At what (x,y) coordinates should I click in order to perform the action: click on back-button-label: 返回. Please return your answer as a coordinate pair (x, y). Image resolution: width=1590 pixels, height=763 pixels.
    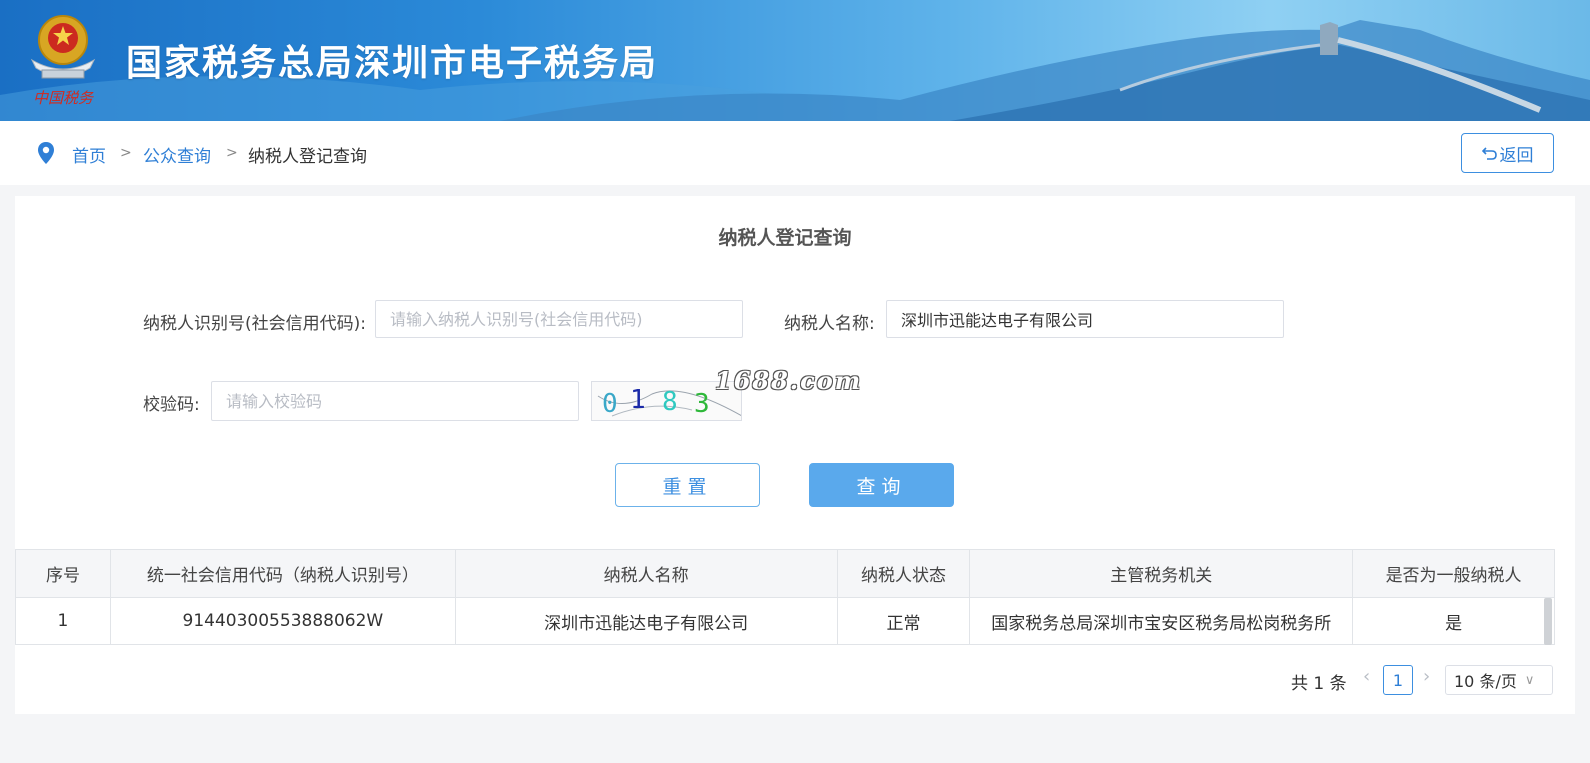
    Looking at the image, I should click on (1516, 155).